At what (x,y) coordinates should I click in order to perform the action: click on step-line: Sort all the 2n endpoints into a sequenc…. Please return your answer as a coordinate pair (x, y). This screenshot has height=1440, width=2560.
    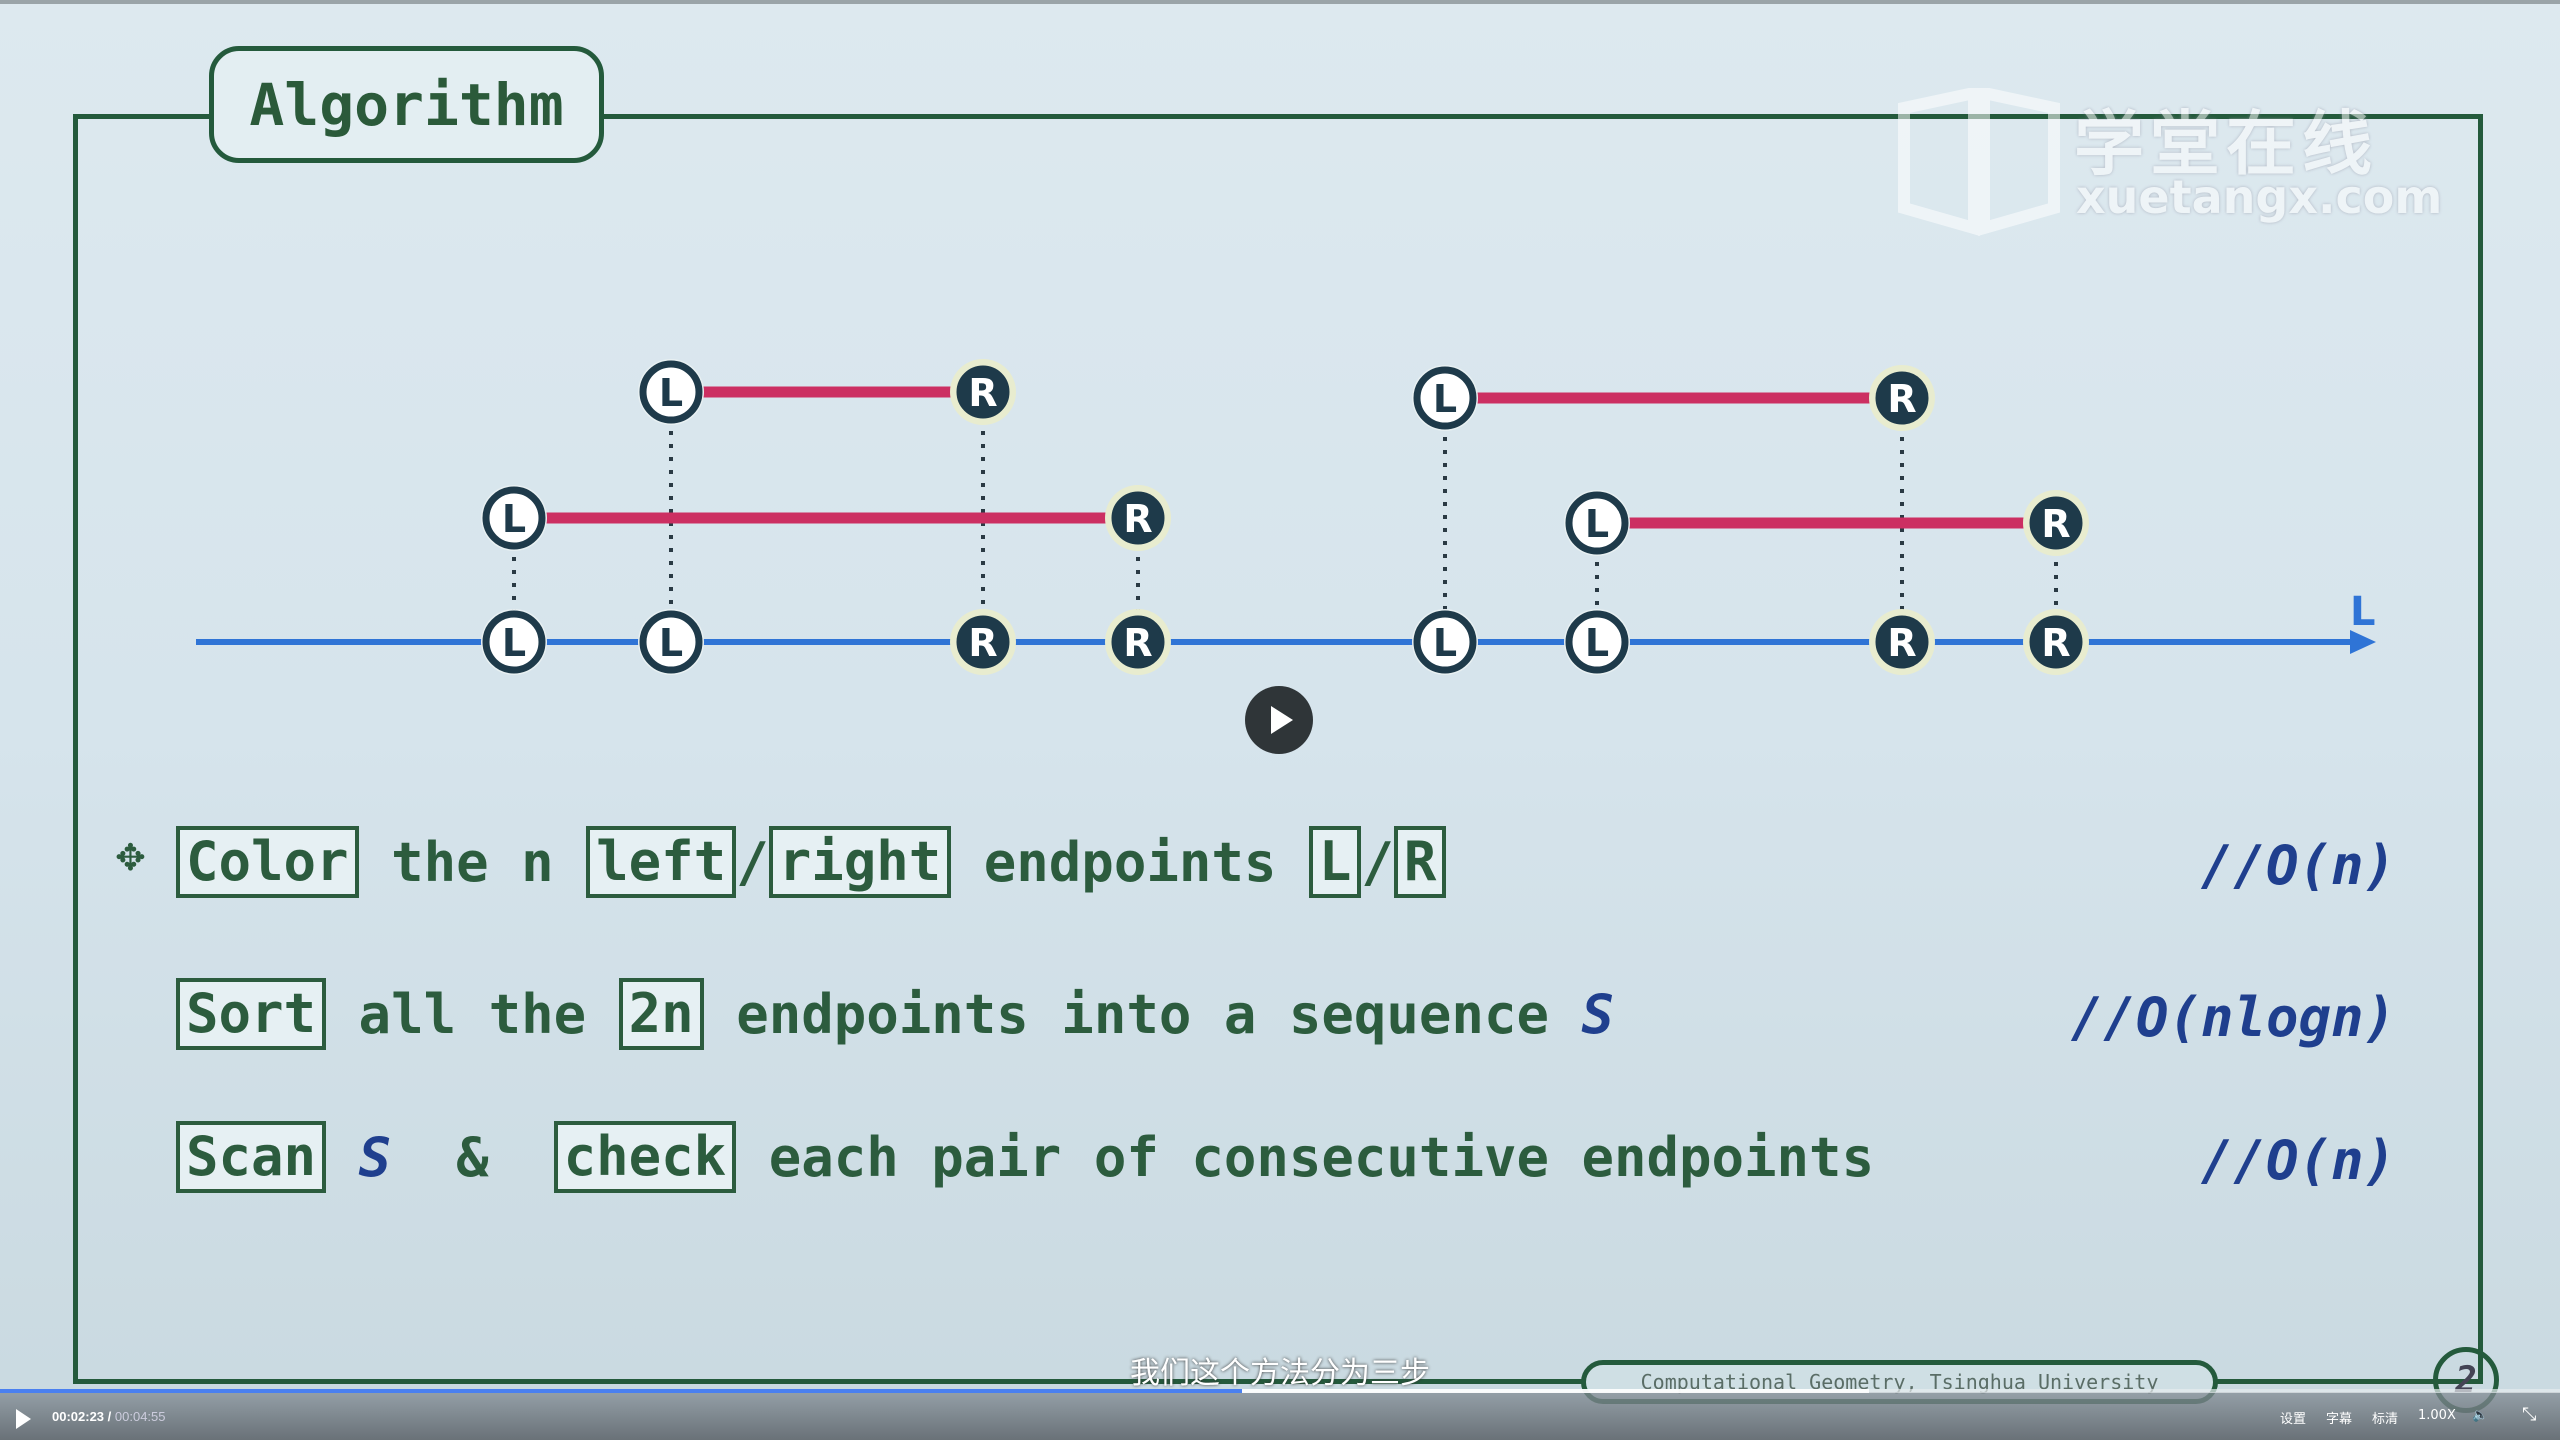
    Looking at the image, I should click on (895, 1014).